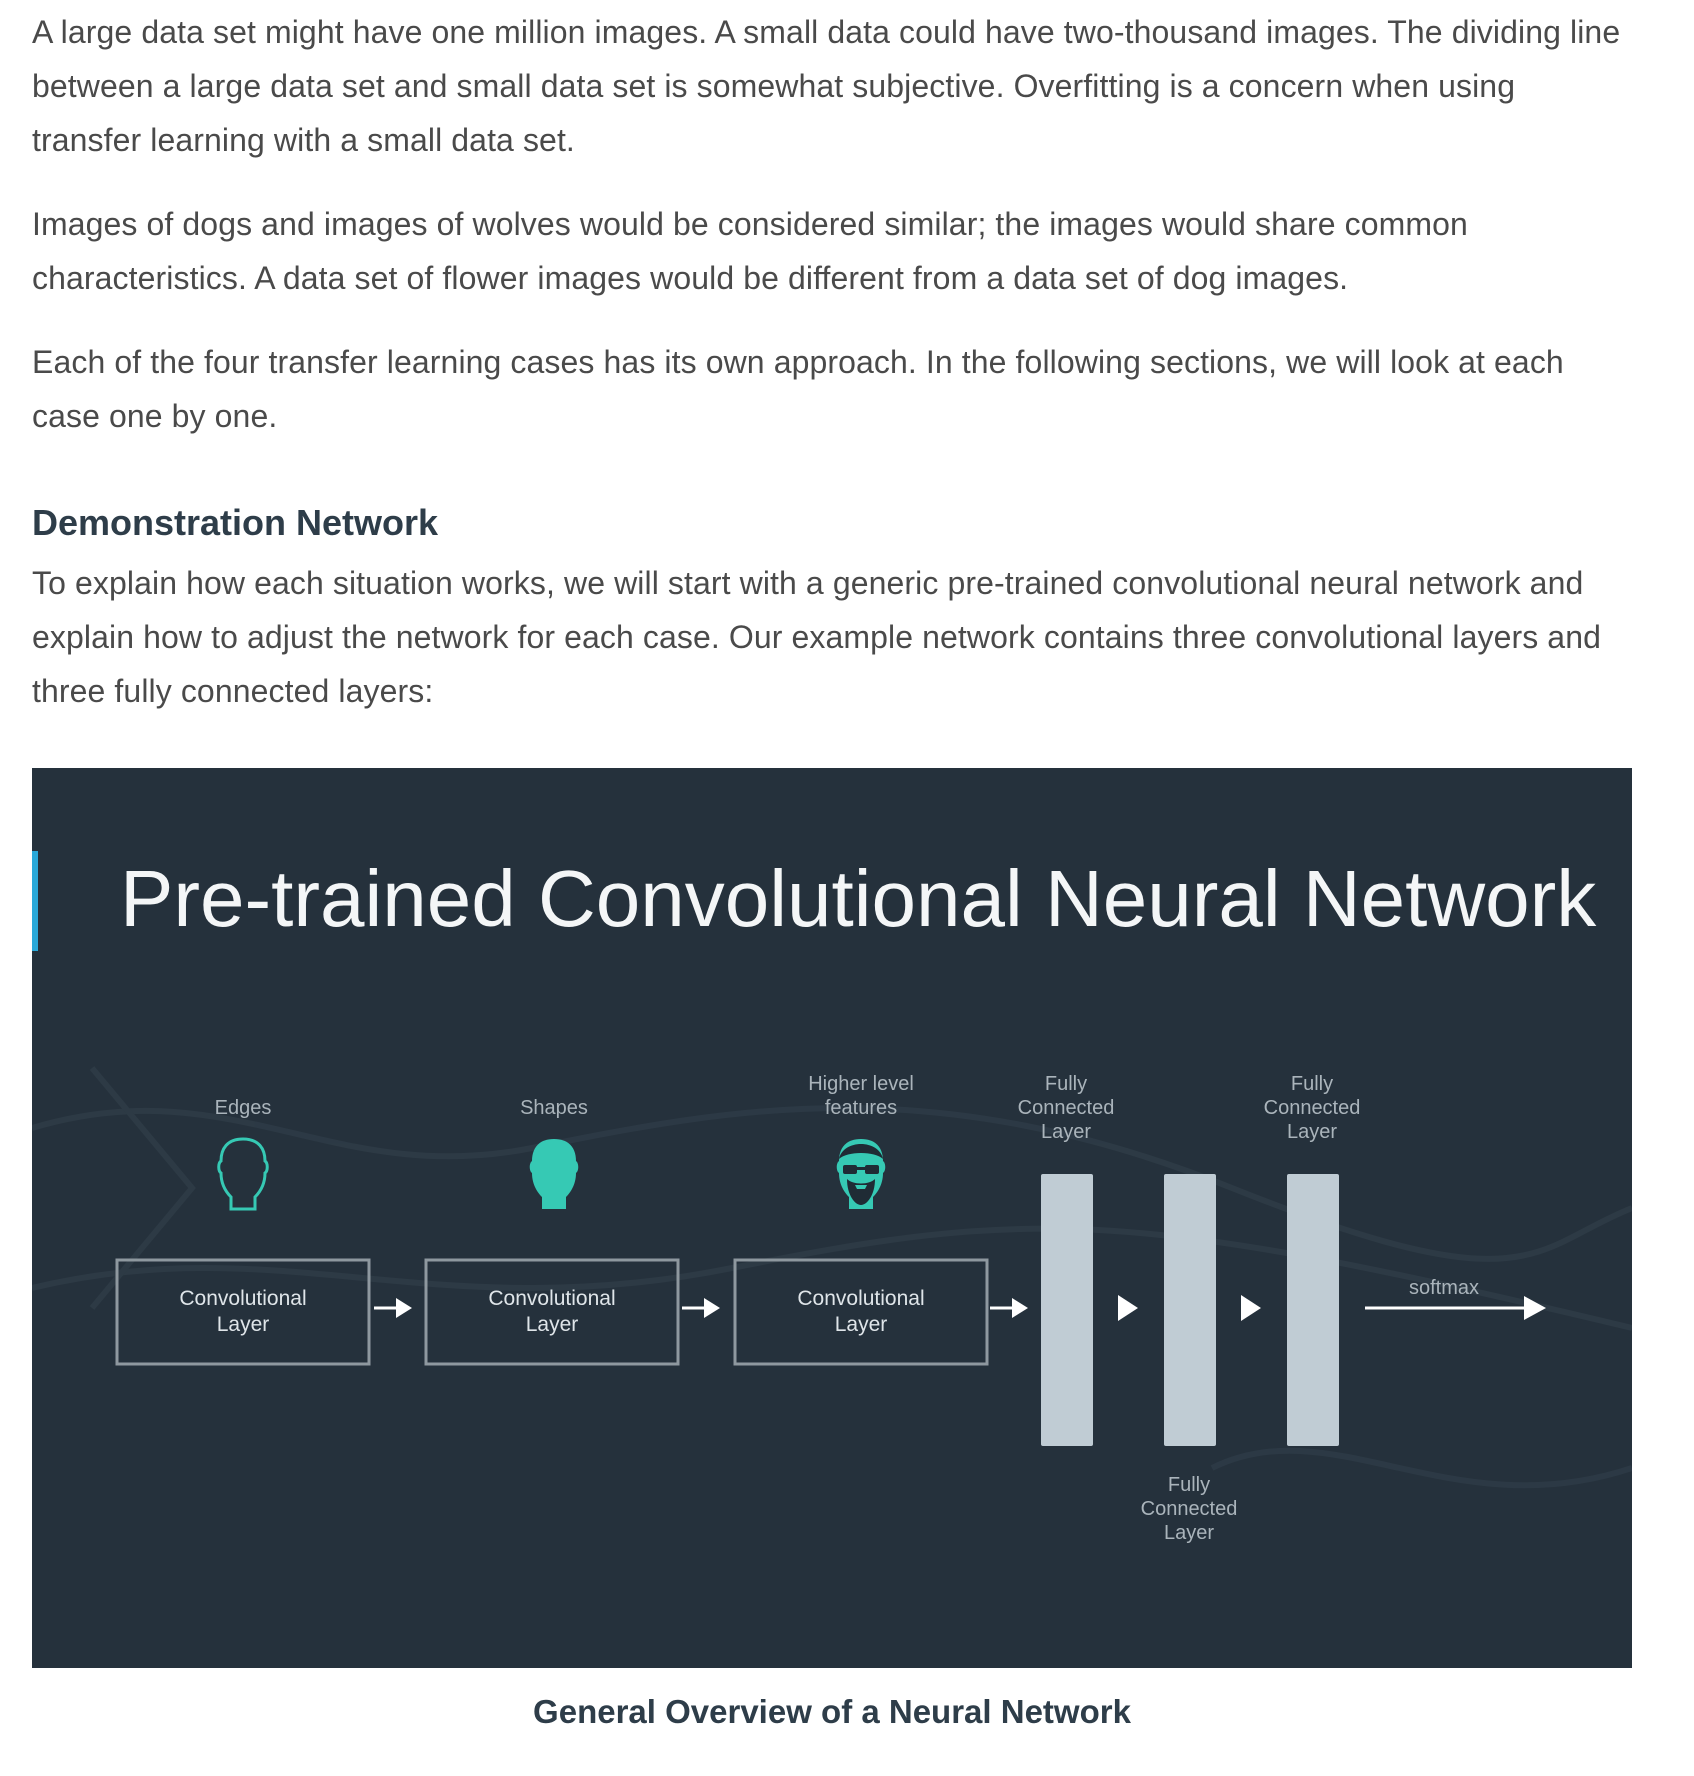 This screenshot has width=1694, height=1776. I want to click on section-heading: Demonstration Network, so click(235, 522).